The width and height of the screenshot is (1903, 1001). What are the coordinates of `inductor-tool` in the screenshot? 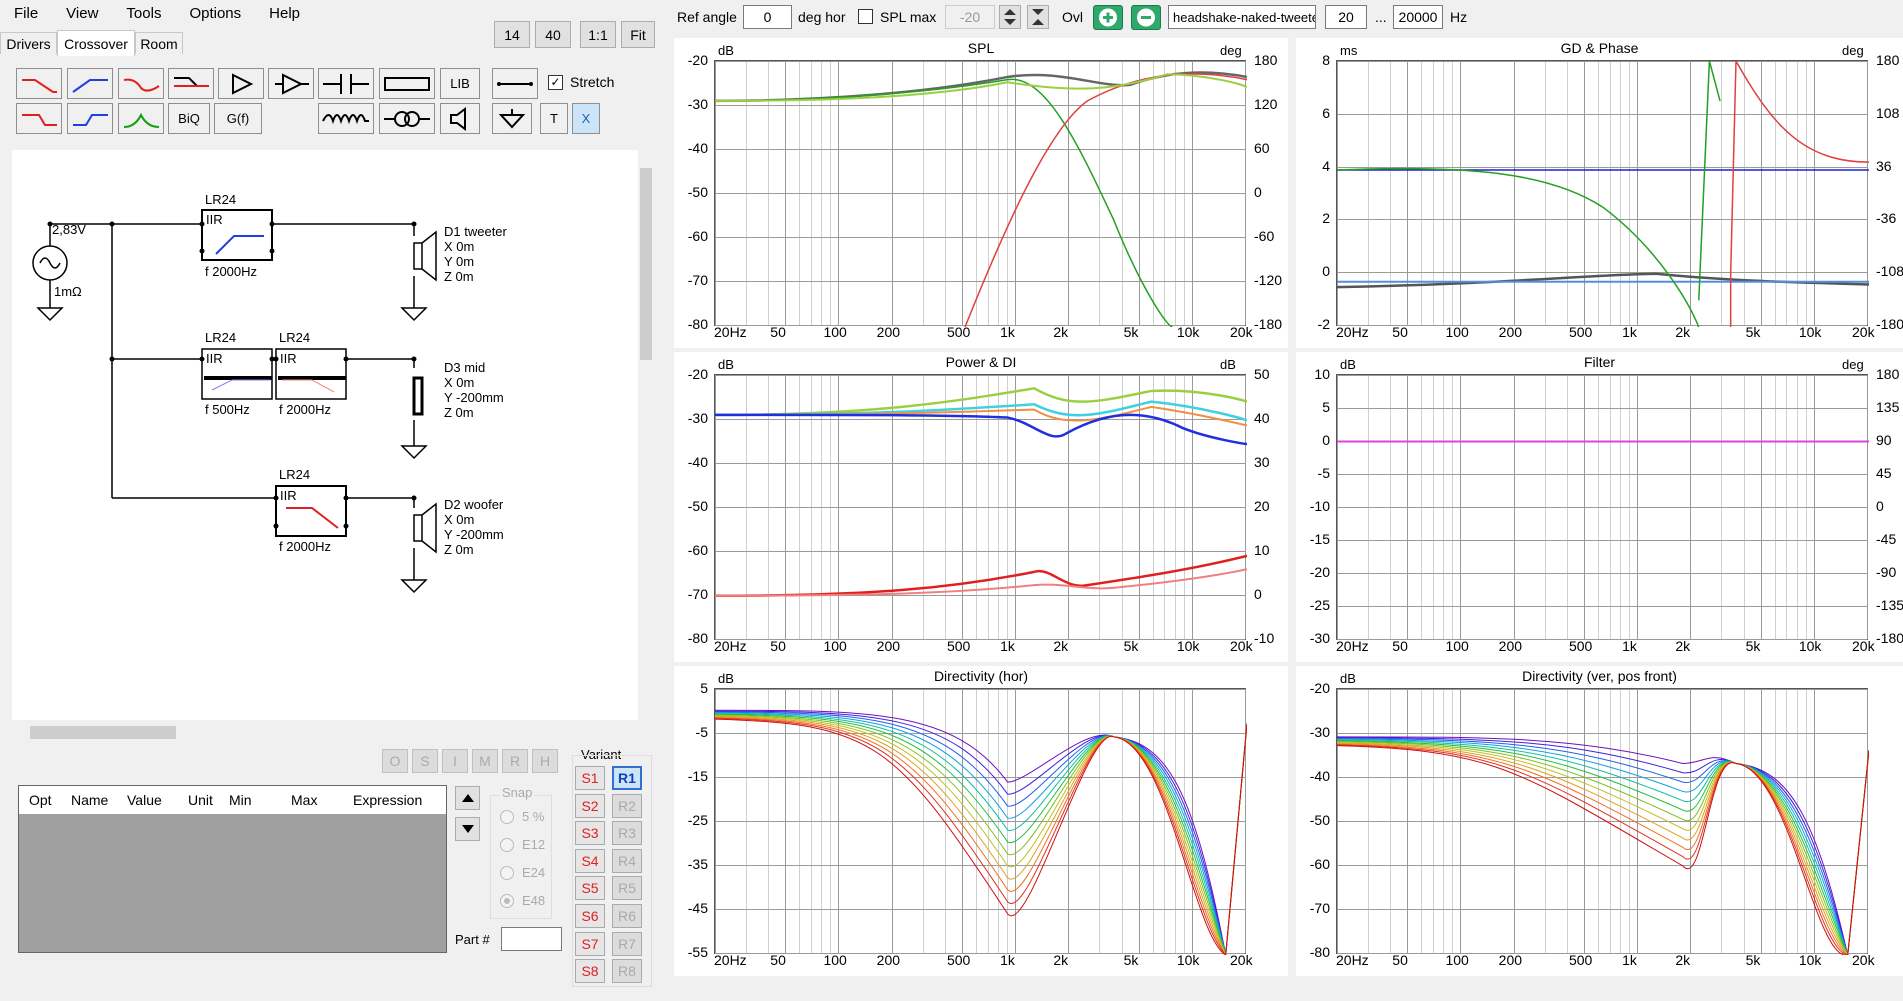 It's located at (346, 118).